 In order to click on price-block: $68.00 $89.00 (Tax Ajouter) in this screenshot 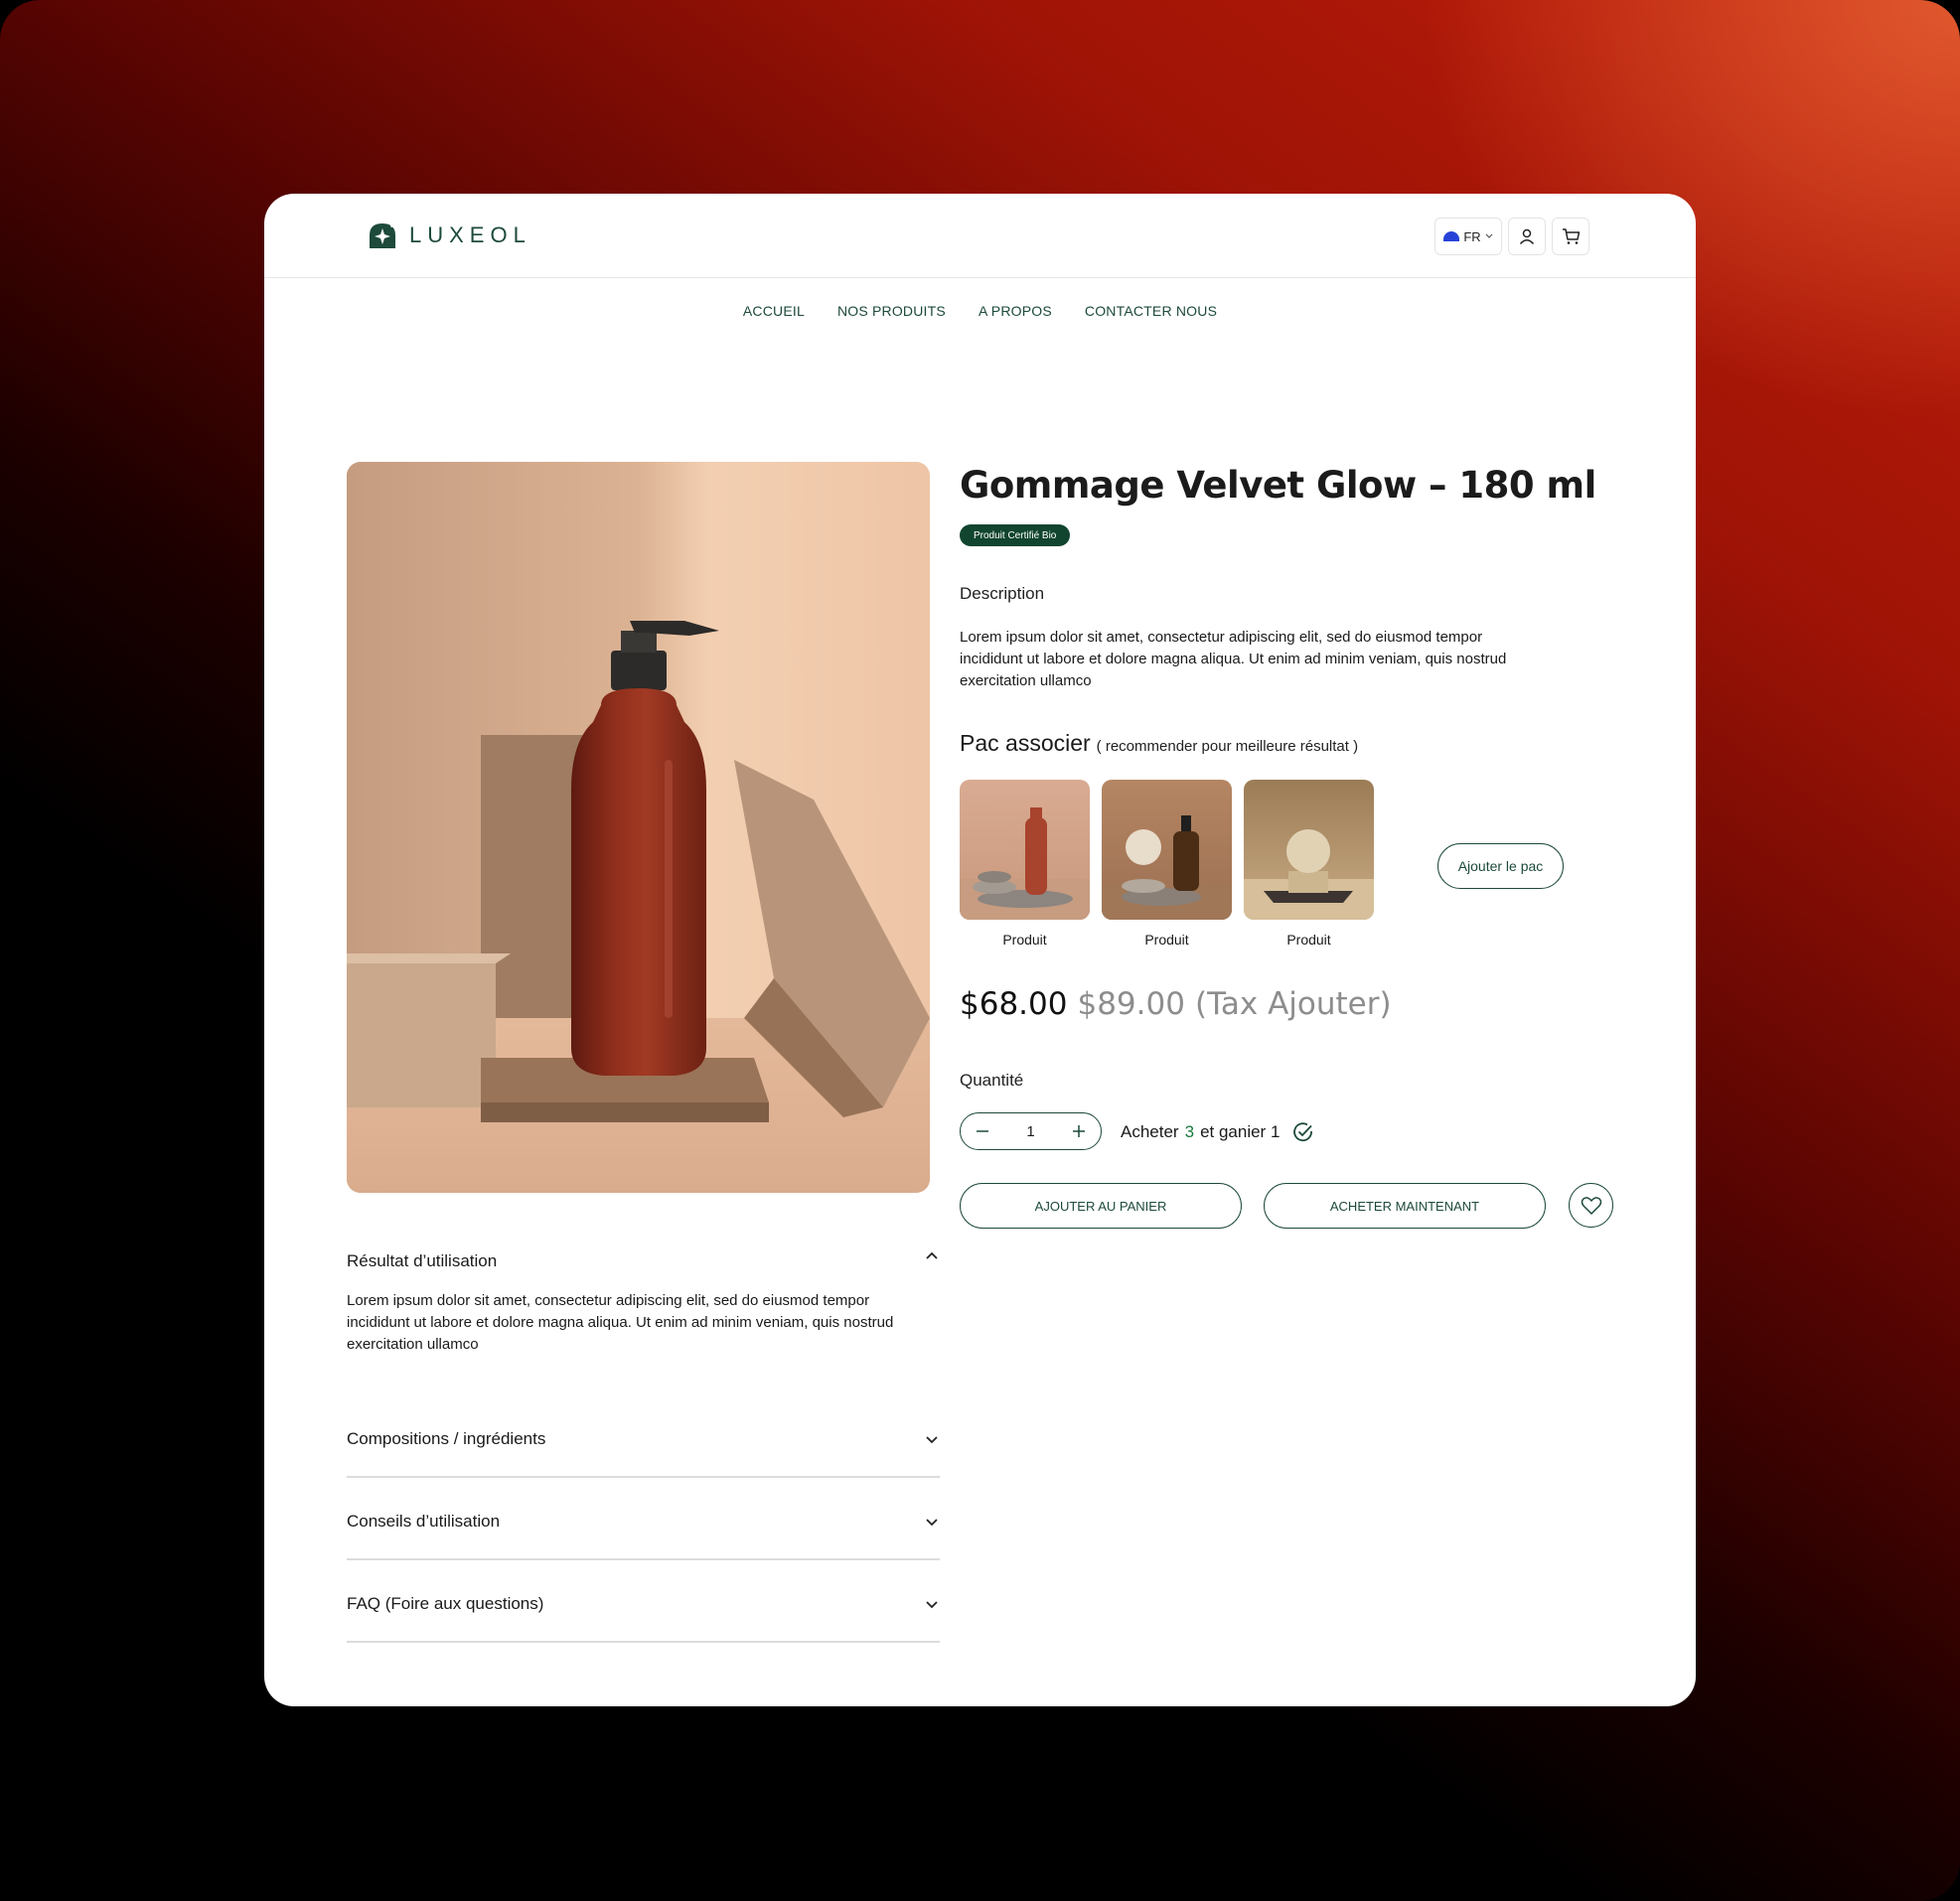, I will do `click(1176, 1004)`.